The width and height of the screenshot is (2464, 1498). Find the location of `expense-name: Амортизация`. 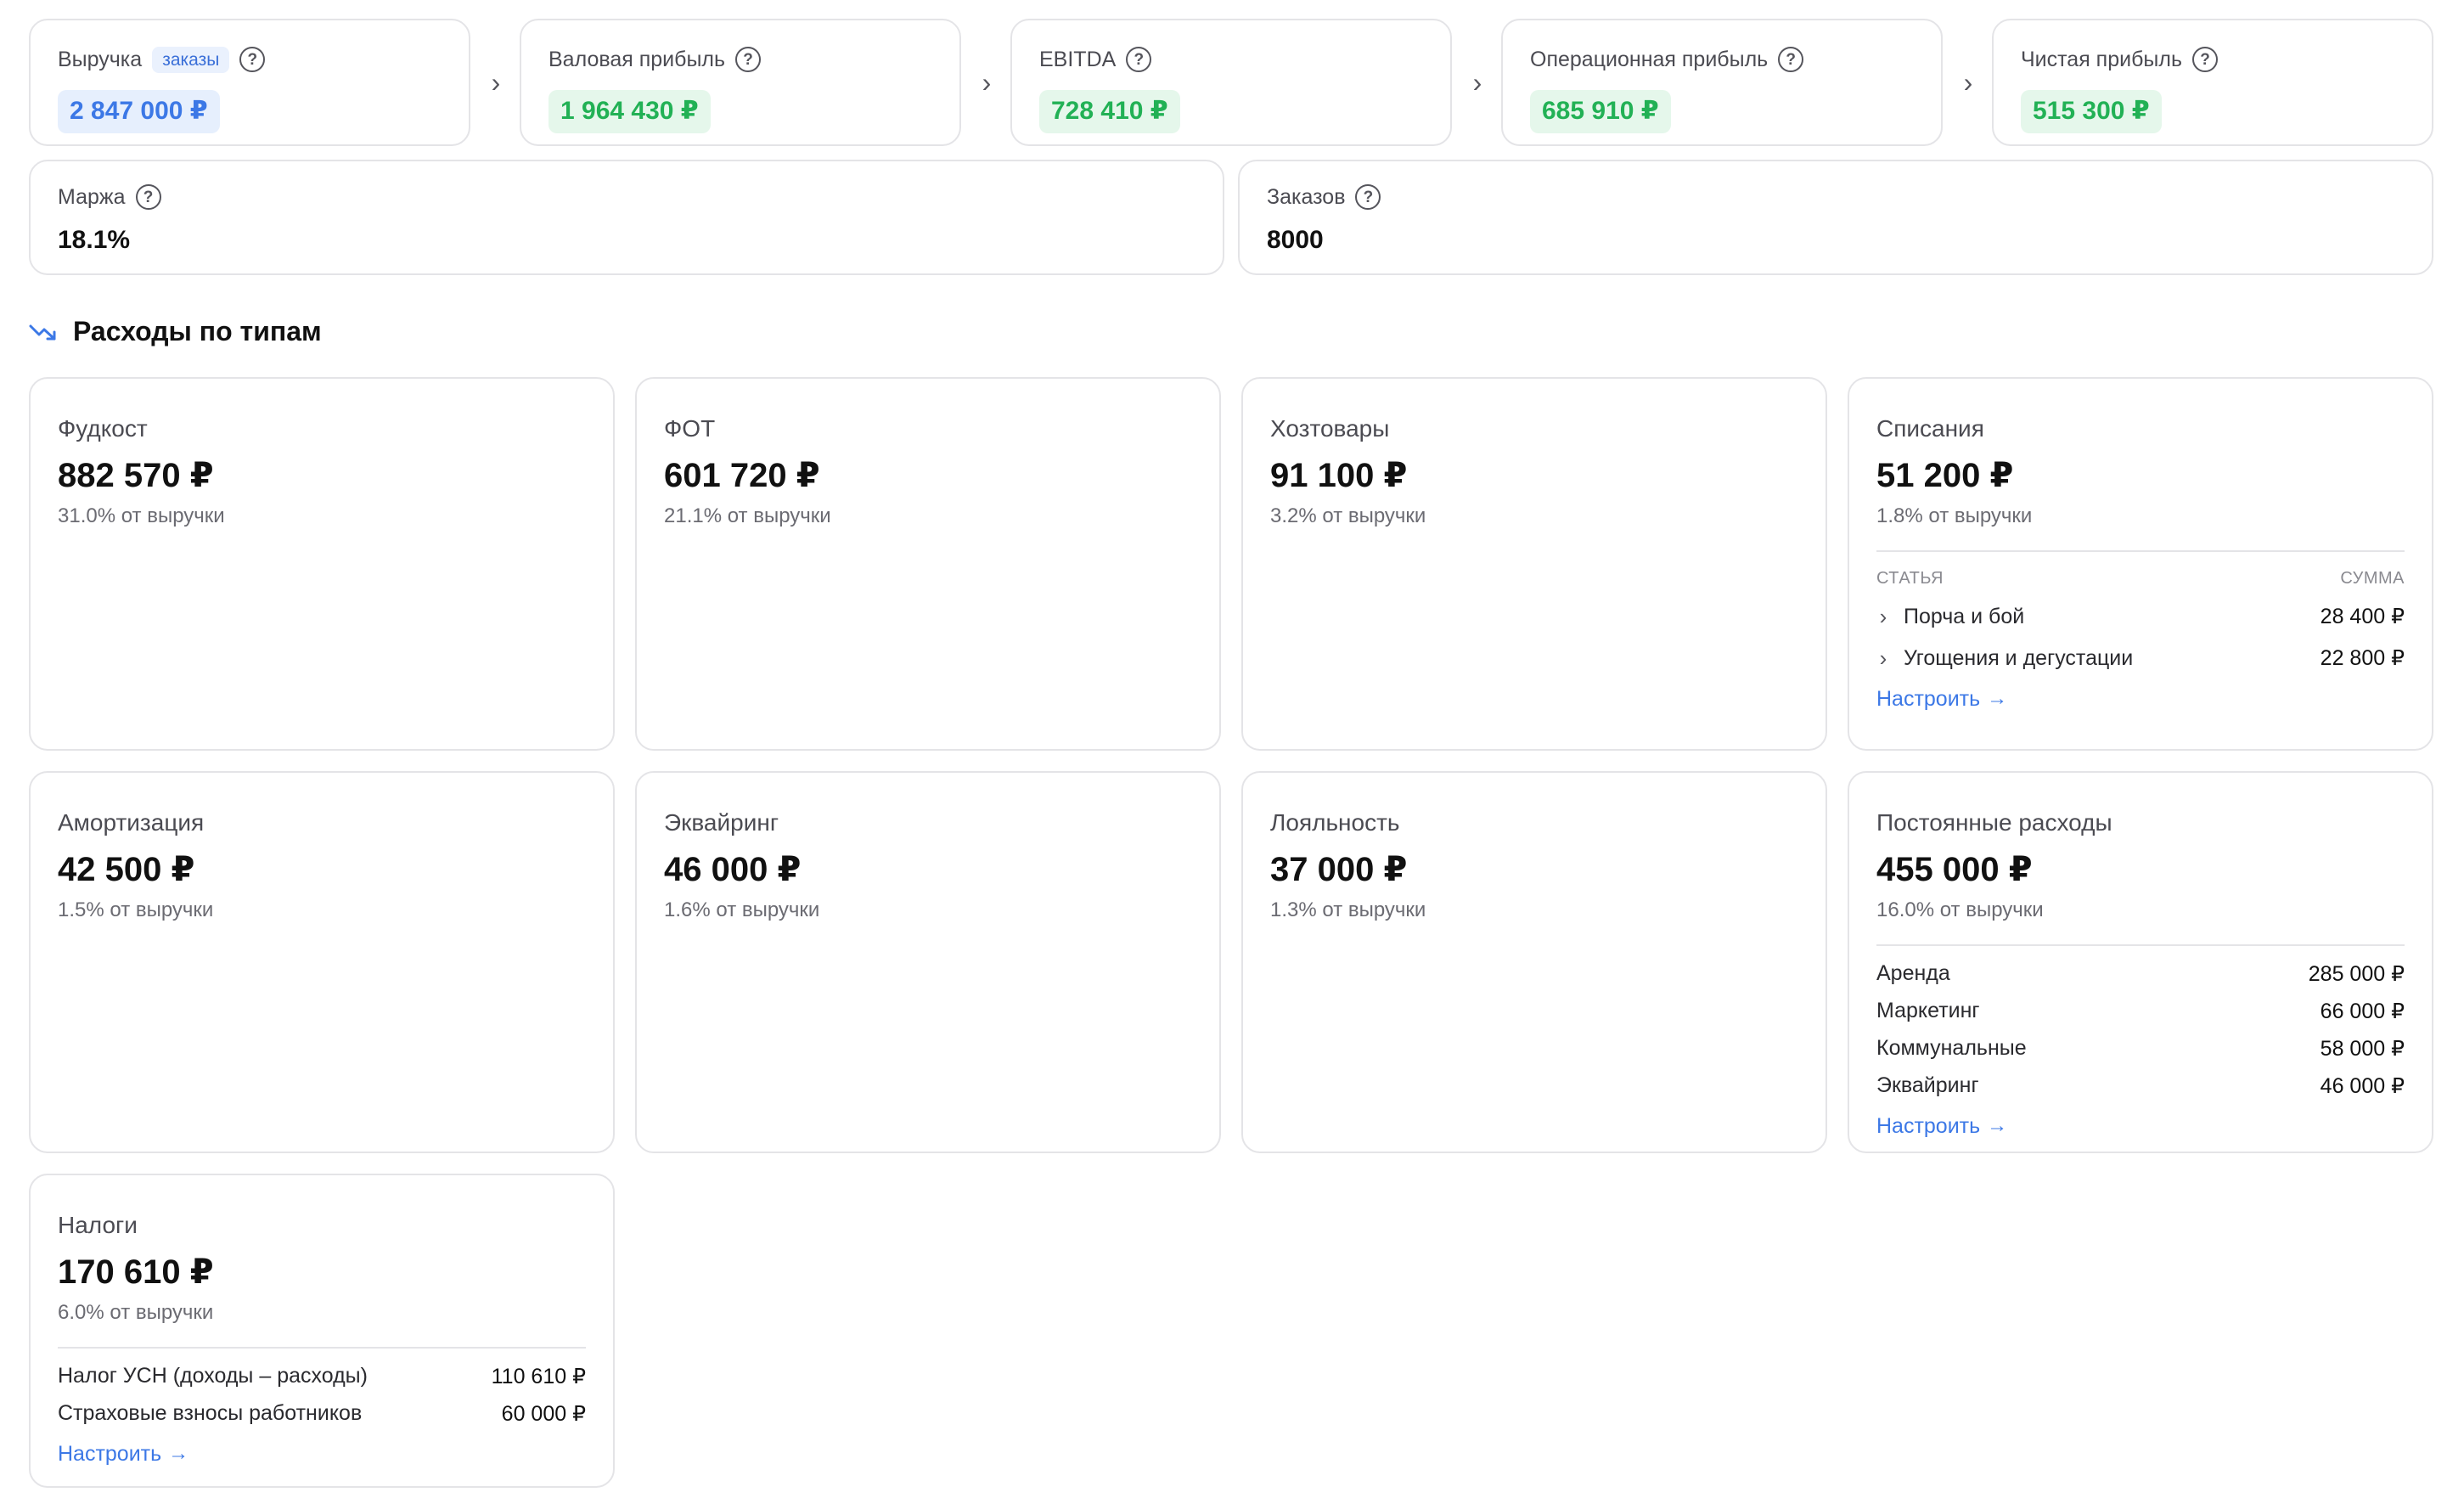

expense-name: Амортизация is located at coordinates (131, 822).